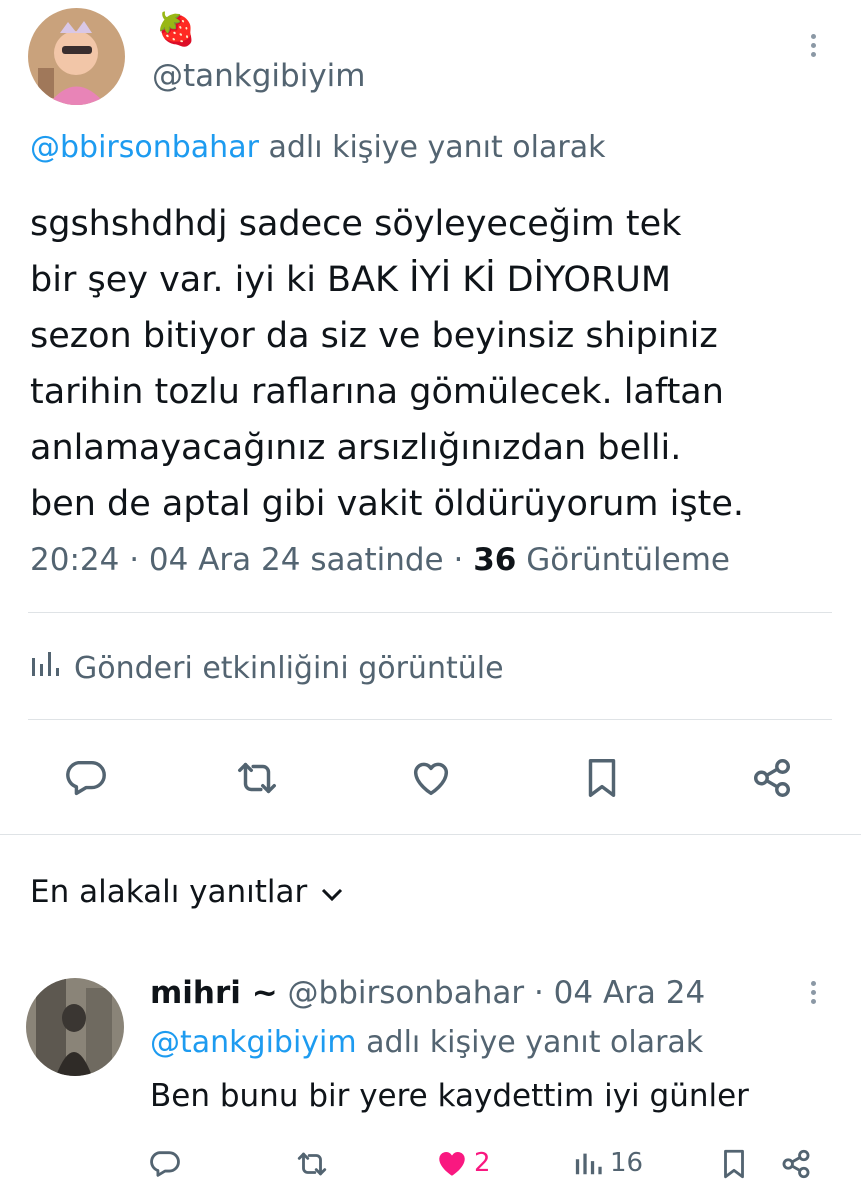 The width and height of the screenshot is (861, 1200). I want to click on share-button, so click(772, 778).